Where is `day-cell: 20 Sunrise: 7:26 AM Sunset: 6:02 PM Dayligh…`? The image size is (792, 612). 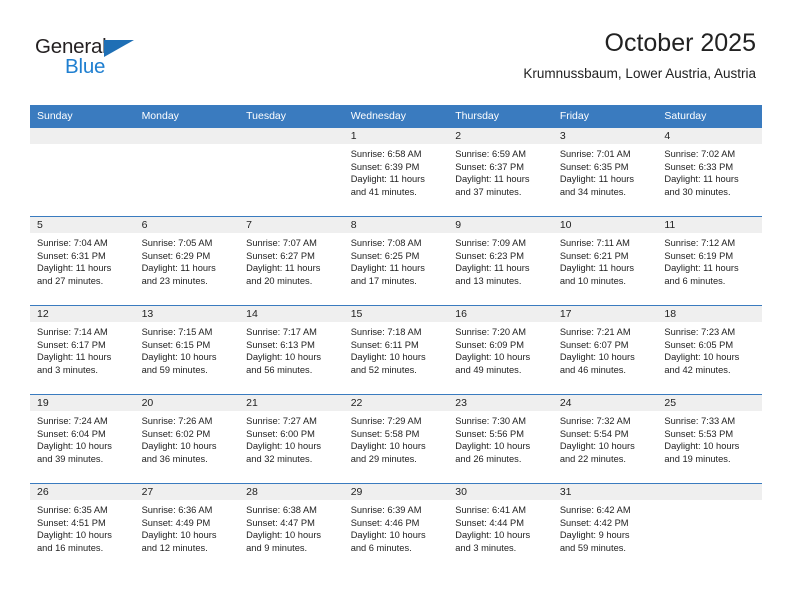
day-cell: 20 Sunrise: 7:26 AM Sunset: 6:02 PM Dayligh… is located at coordinates (187, 439).